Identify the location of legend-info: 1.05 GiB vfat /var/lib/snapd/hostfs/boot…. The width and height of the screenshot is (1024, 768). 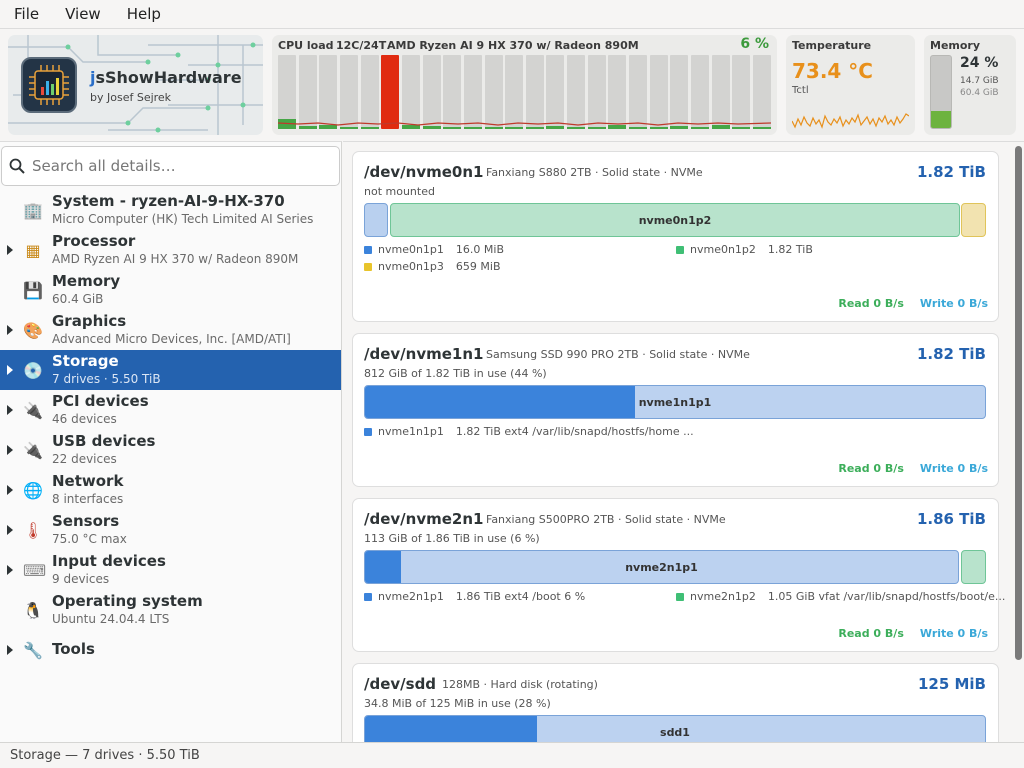
(886, 596).